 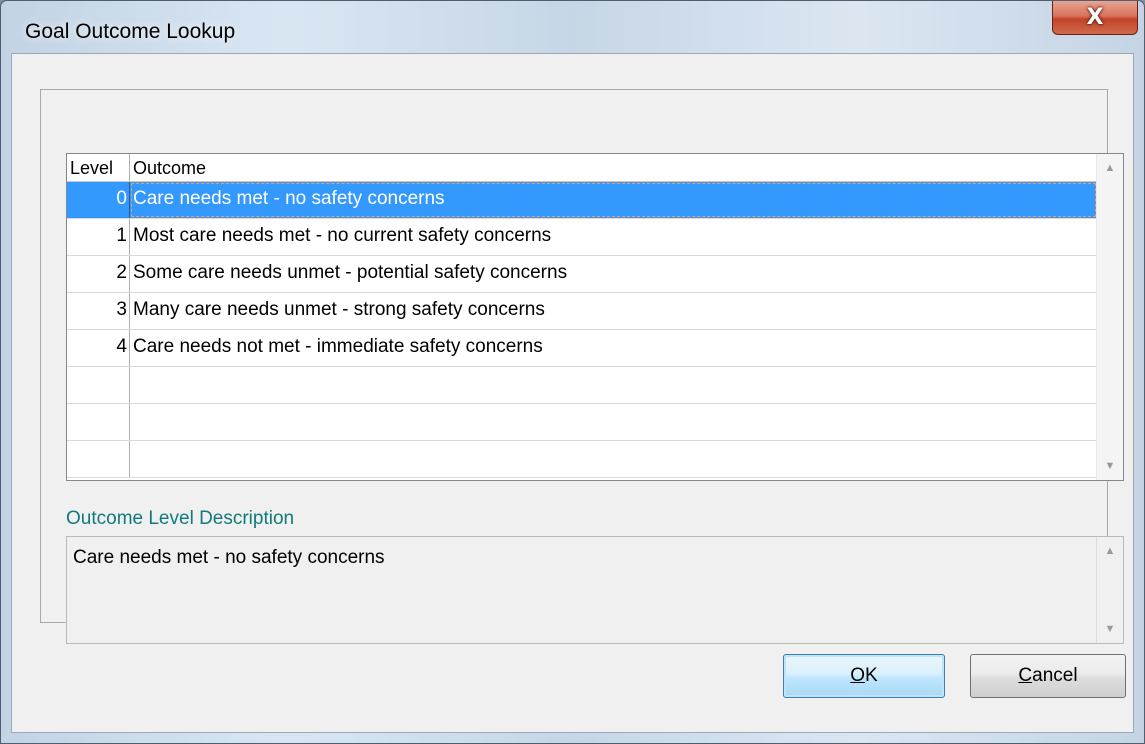 What do you see at coordinates (98, 348) in the screenshot?
I see `cell-level: 4` at bounding box center [98, 348].